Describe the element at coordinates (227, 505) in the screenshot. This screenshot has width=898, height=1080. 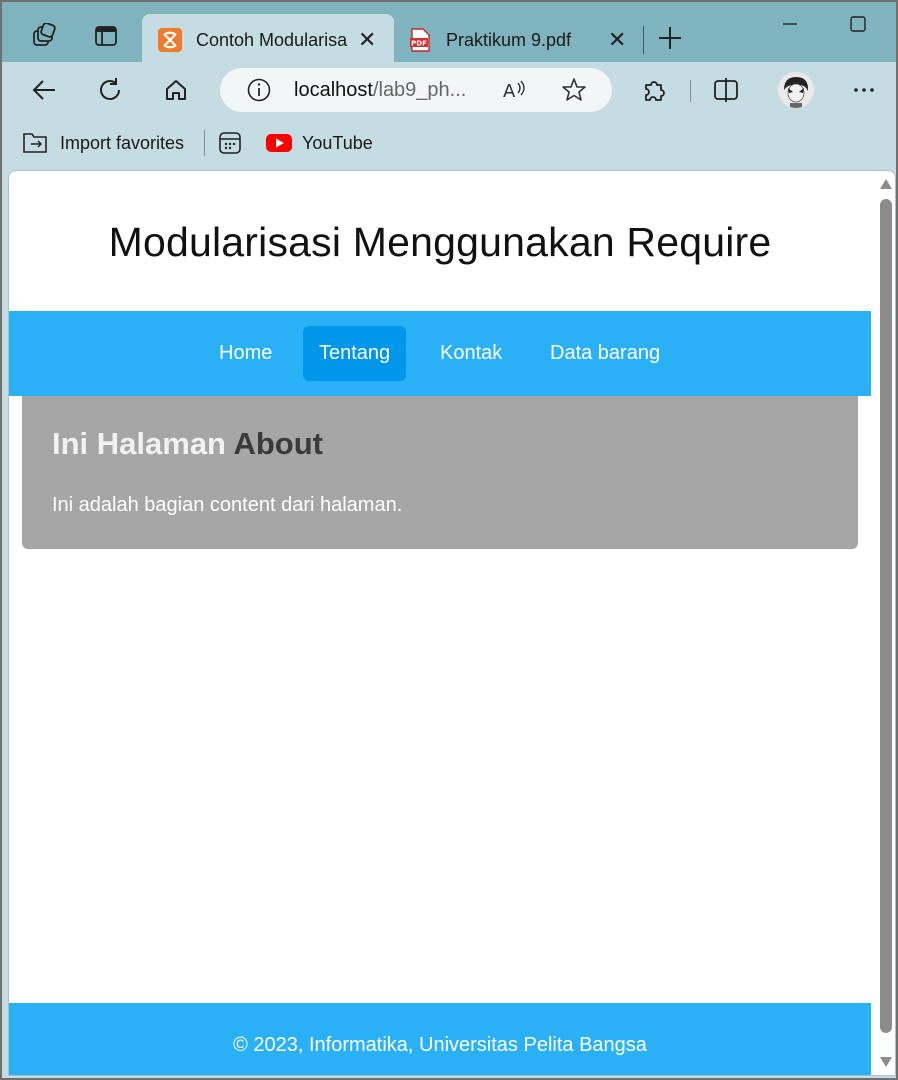
I see `content-text: Ini adalah bagian content dari halaman.` at that location.